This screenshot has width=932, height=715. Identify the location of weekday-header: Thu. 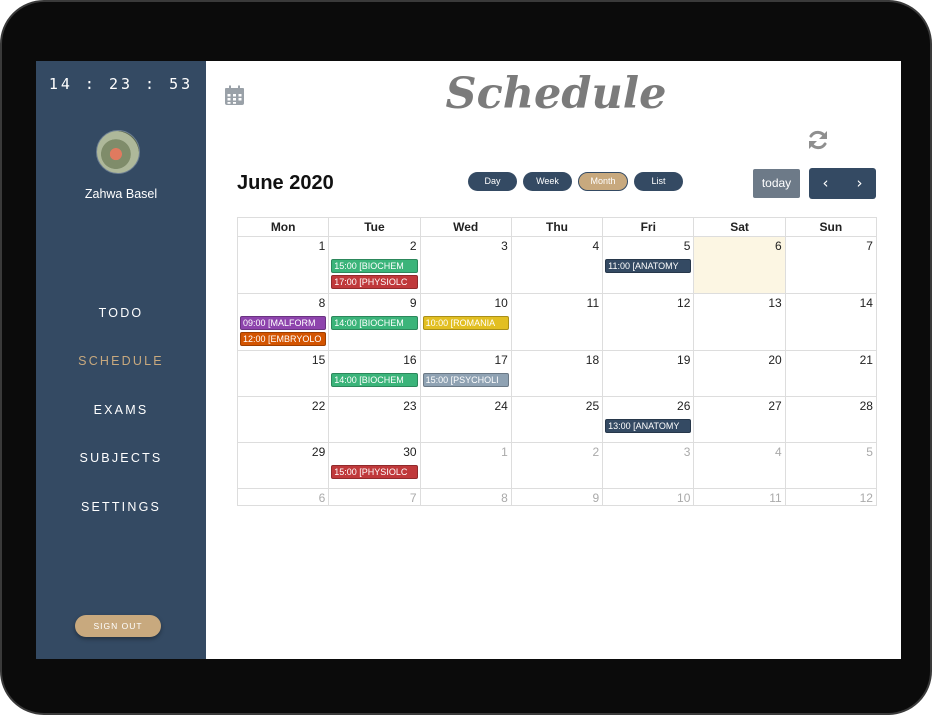
(557, 227).